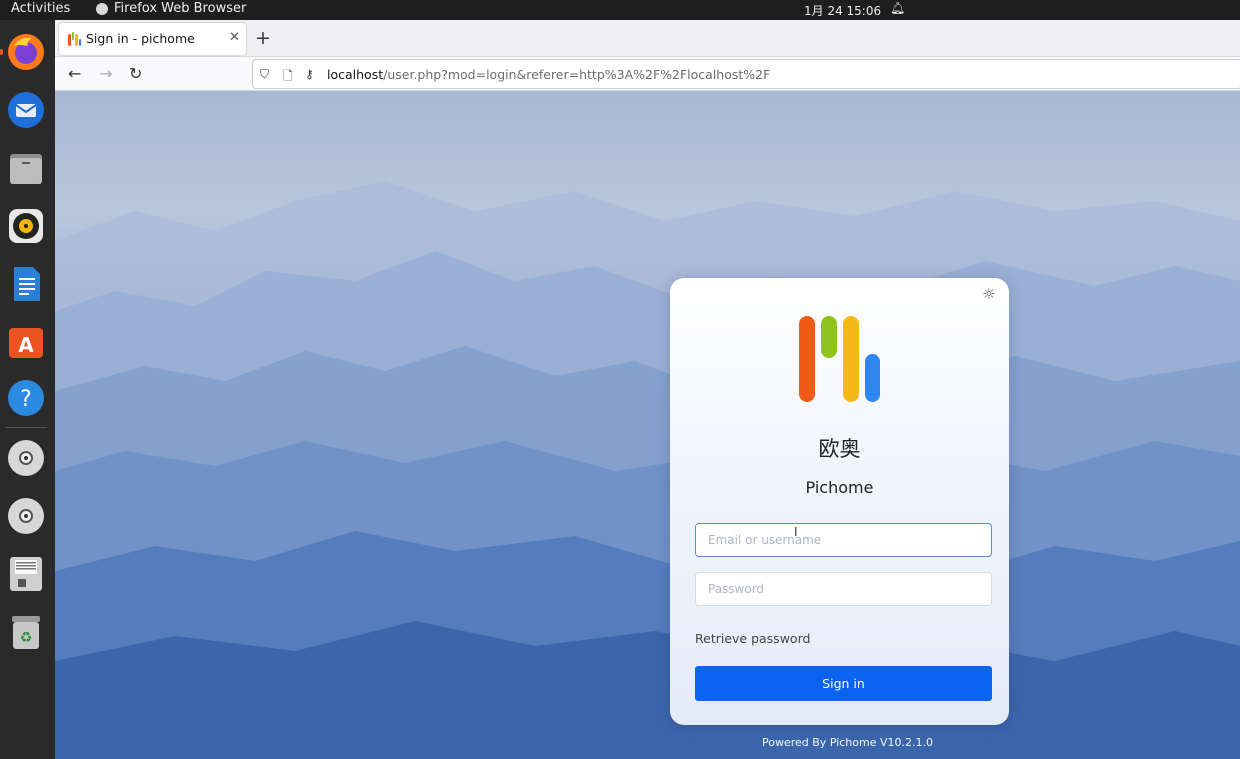 The width and height of the screenshot is (1240, 759). I want to click on activities-button: Activities, so click(40, 8).